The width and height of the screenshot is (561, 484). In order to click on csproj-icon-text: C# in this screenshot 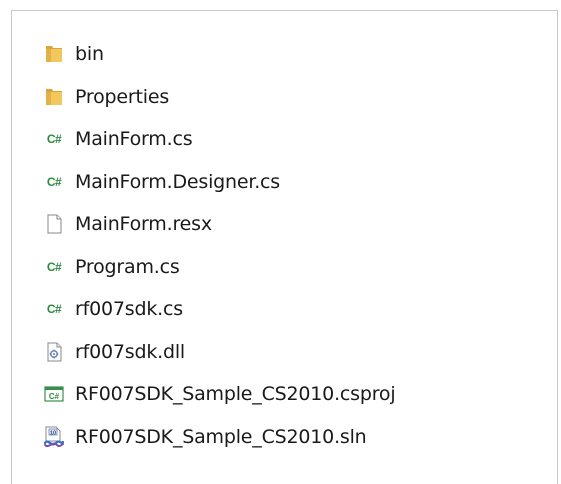, I will do `click(54, 396)`.